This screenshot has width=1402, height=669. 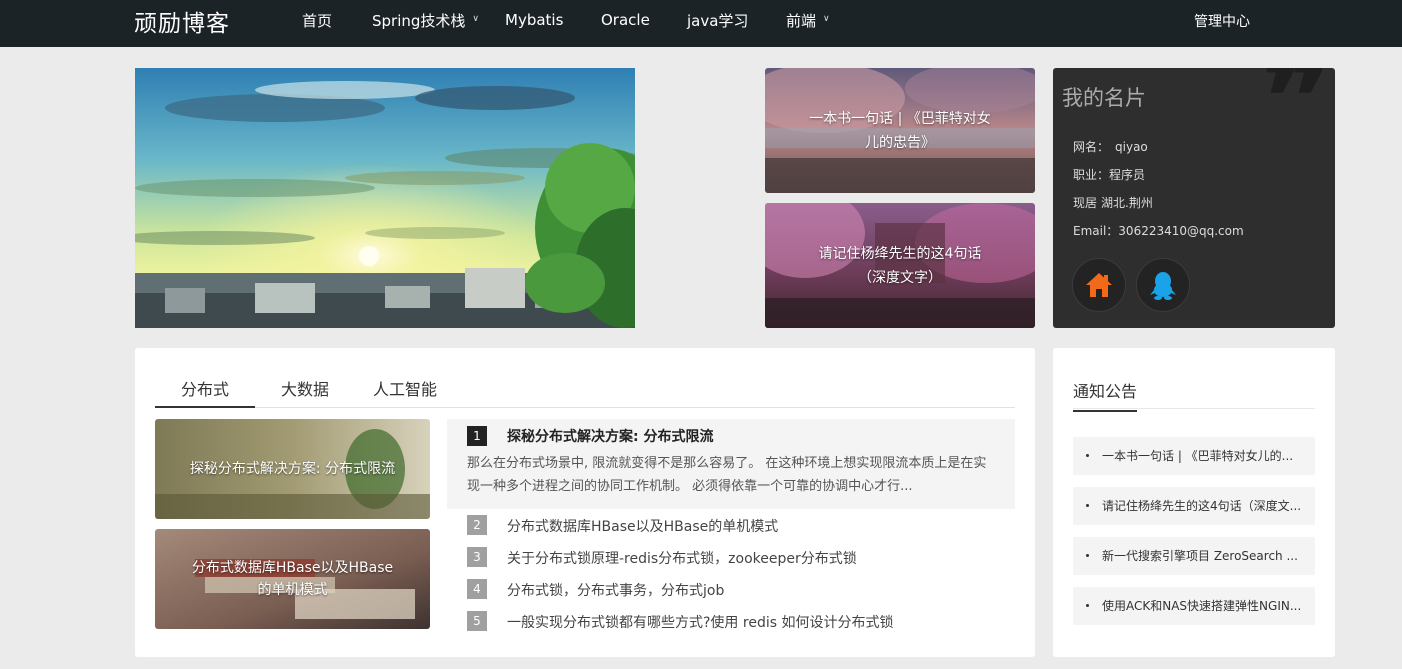 I want to click on nav-item-mybatis: Mybatis, so click(x=534, y=20).